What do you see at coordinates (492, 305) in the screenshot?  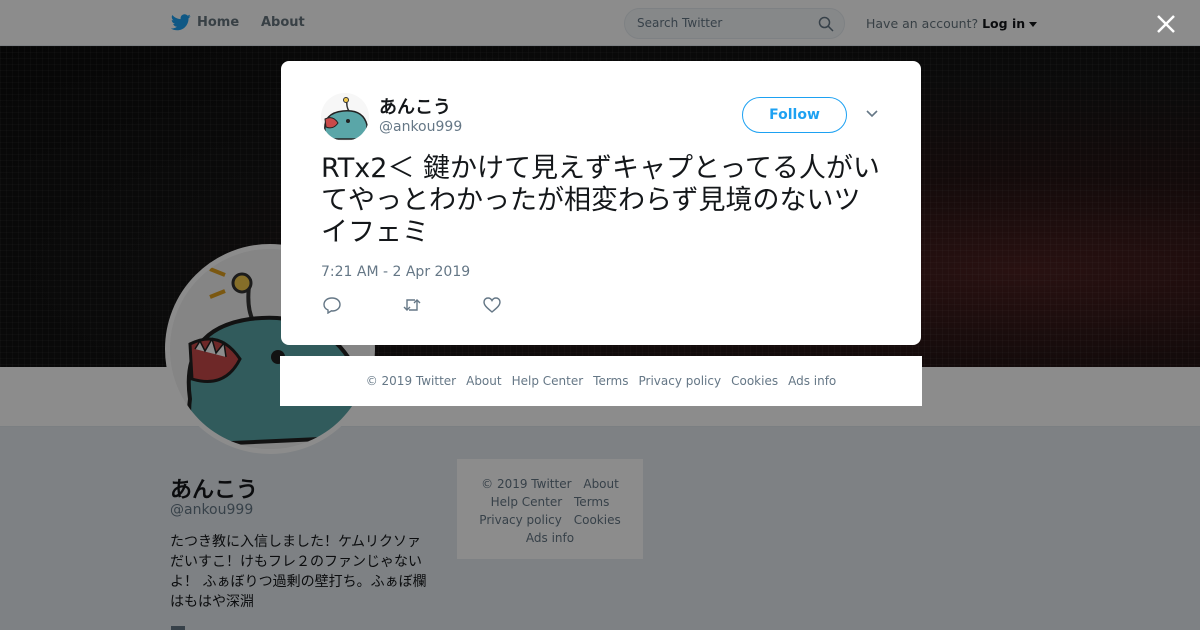 I see `like-icon` at bounding box center [492, 305].